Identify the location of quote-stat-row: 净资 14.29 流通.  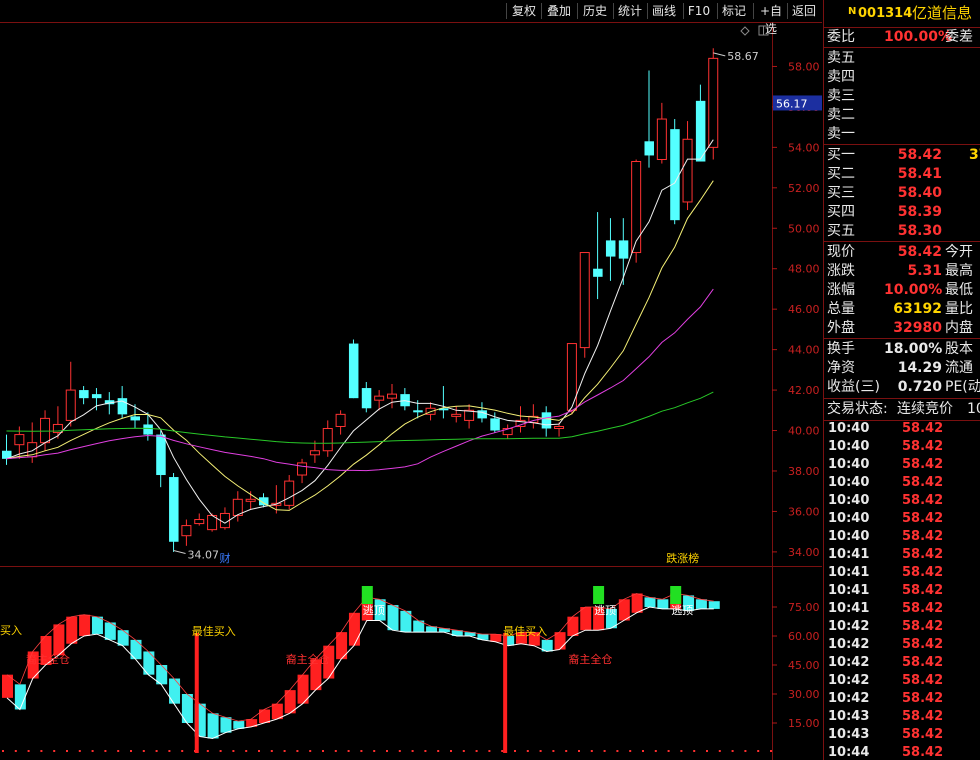
(902, 368).